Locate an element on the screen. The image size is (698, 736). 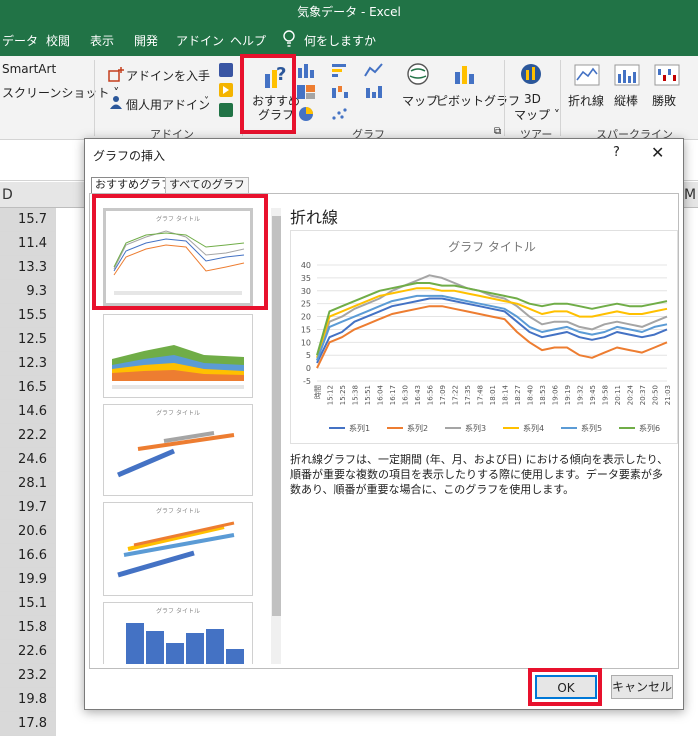
x-tick-label: 17:48 is located at coordinates (481, 395).